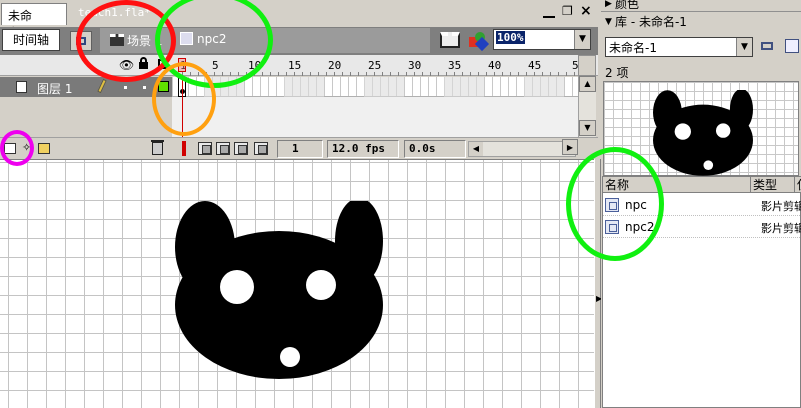 The image size is (801, 408). I want to click on library-item-npc2: npc2 影片剪辑, so click(702, 227).